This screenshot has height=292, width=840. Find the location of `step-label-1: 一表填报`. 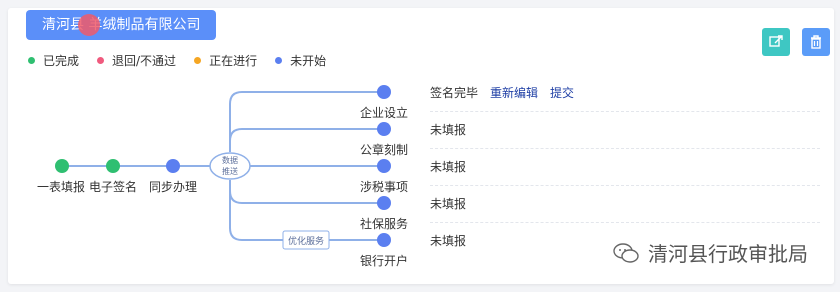

step-label-1: 一表填报 is located at coordinates (61, 187).